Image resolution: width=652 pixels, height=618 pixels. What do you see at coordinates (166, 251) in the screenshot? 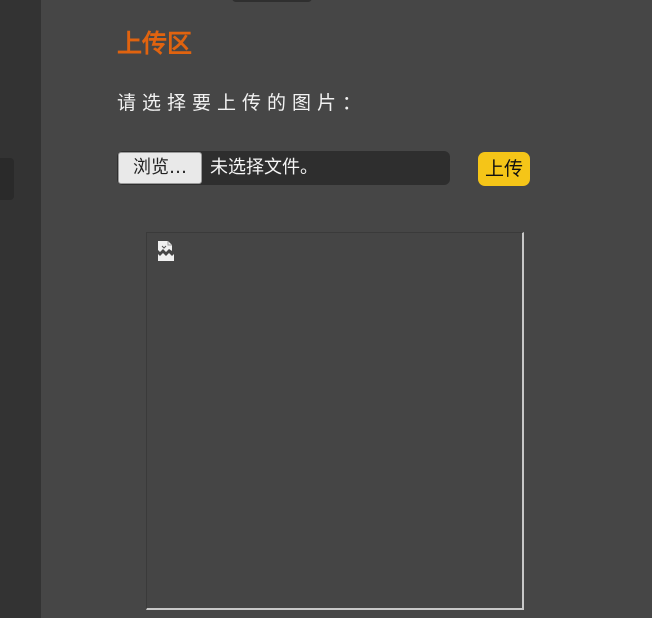
I see `broken-image-icon` at bounding box center [166, 251].